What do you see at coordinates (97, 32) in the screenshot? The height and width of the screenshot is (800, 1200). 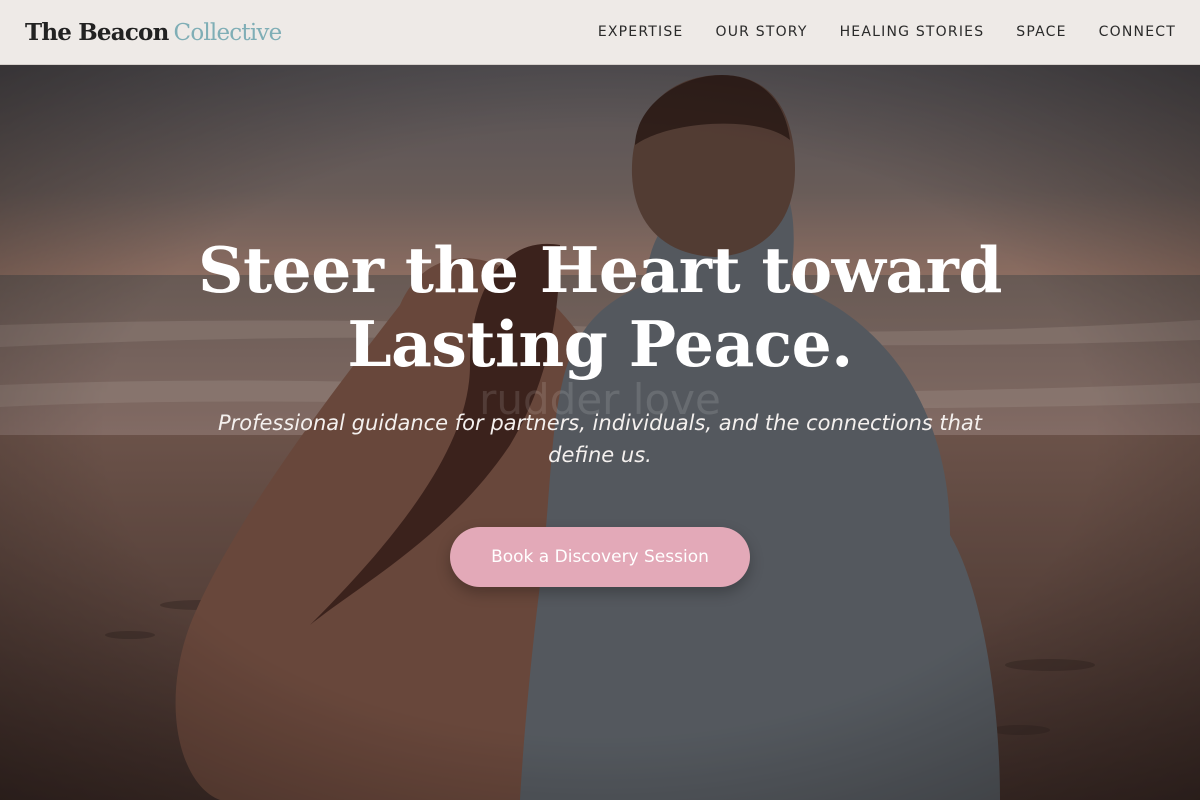 I see `brand-name-primary: The Beacon` at bounding box center [97, 32].